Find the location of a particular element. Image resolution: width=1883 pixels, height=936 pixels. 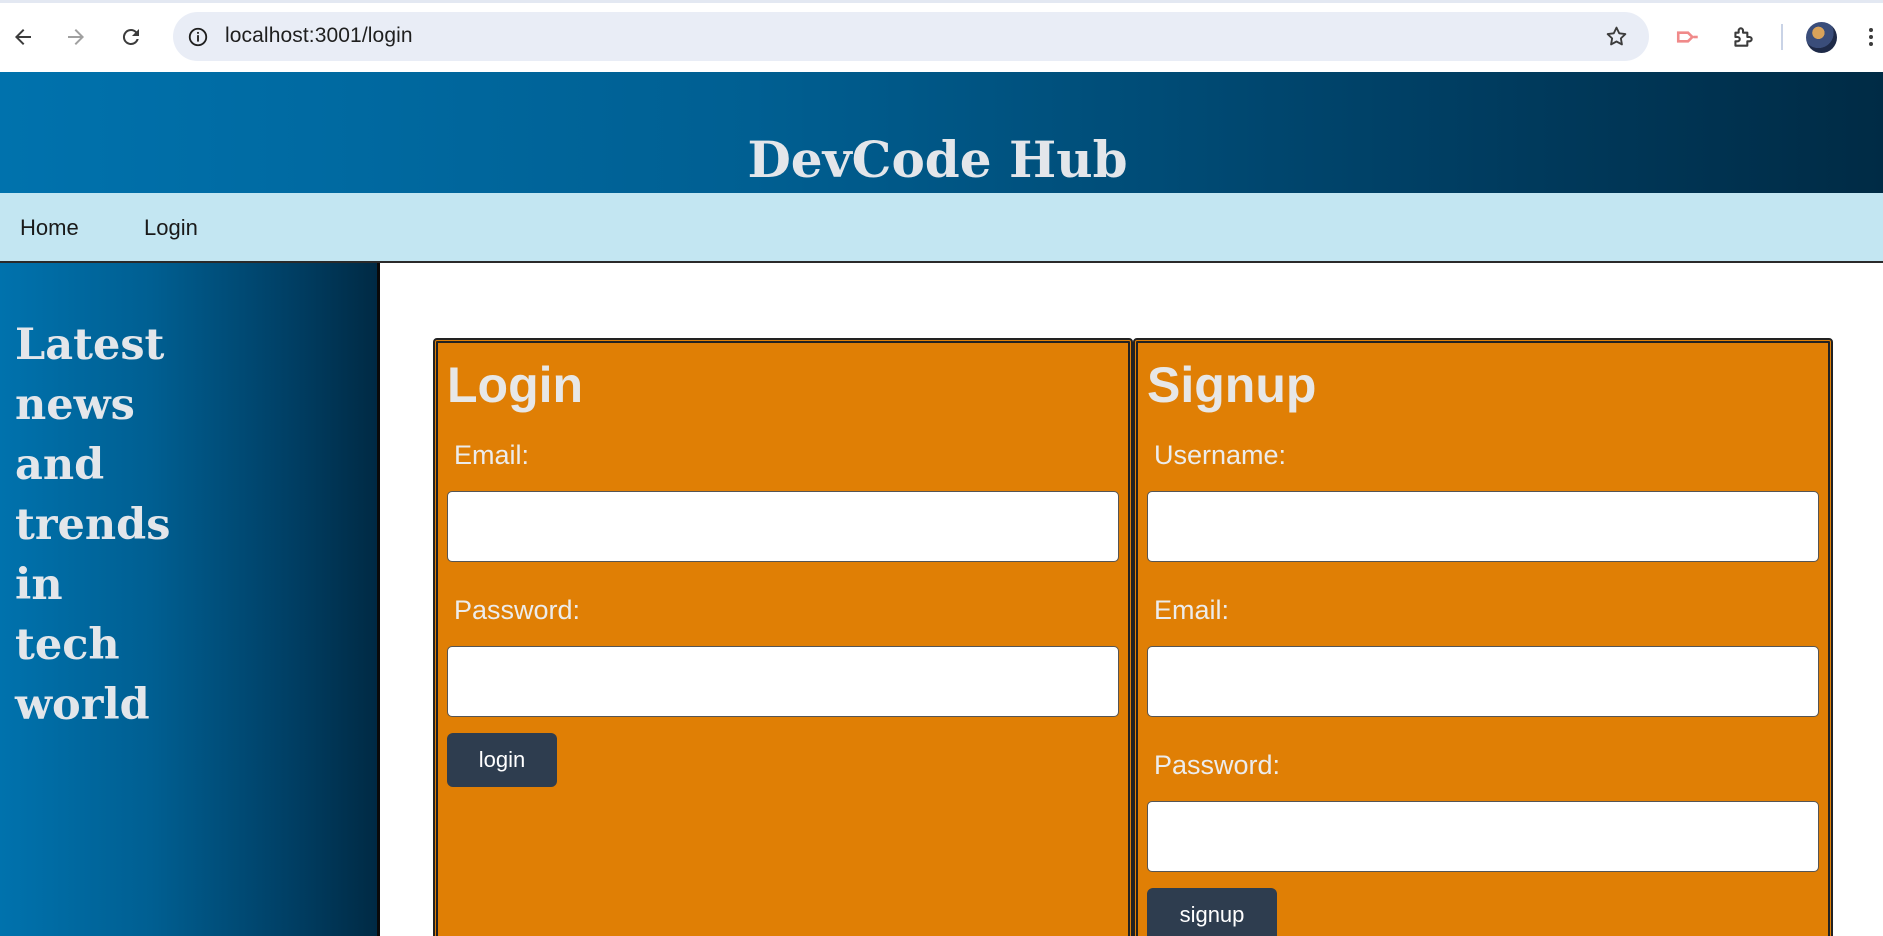

login-button: login is located at coordinates (502, 760).